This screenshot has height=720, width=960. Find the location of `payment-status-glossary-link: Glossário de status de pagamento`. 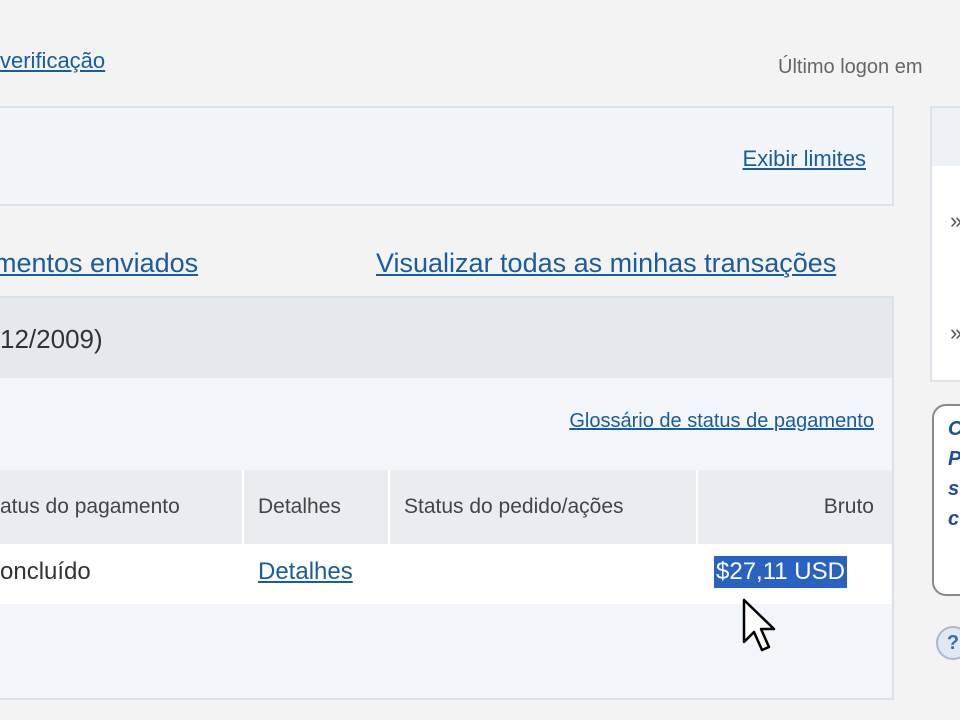

payment-status-glossary-link: Glossário de status de pagamento is located at coordinates (721, 421).